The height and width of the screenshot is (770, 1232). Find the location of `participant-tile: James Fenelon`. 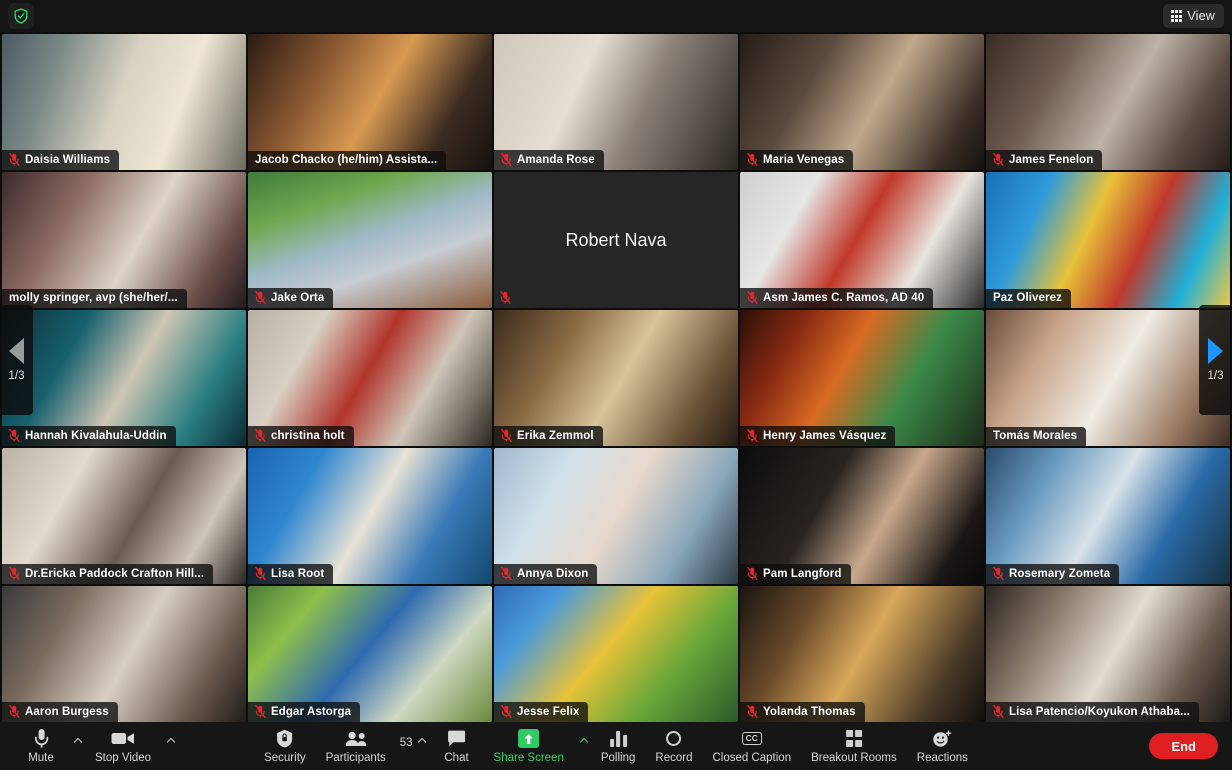

participant-tile: James Fenelon is located at coordinates (1108, 102).